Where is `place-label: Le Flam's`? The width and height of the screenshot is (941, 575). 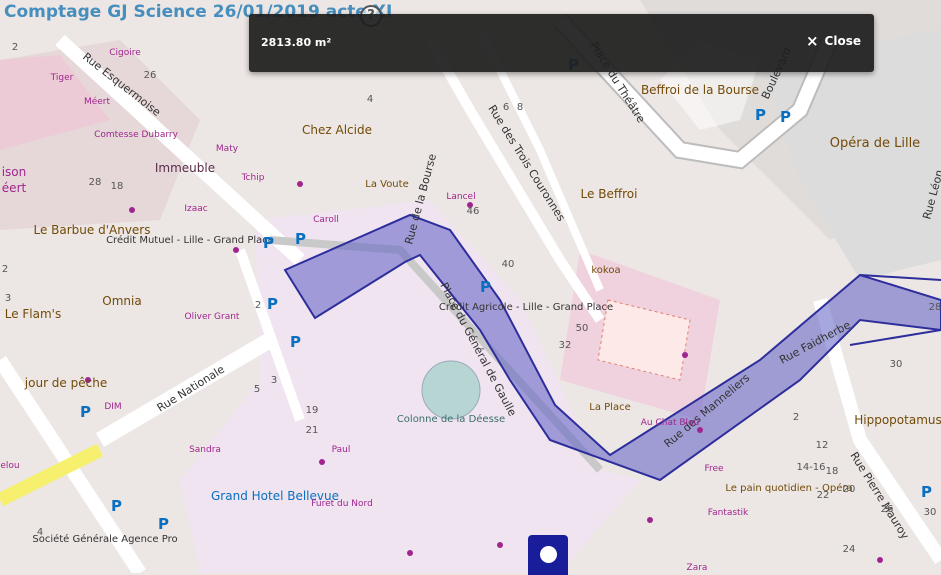 place-label: Le Flam's is located at coordinates (33, 314).